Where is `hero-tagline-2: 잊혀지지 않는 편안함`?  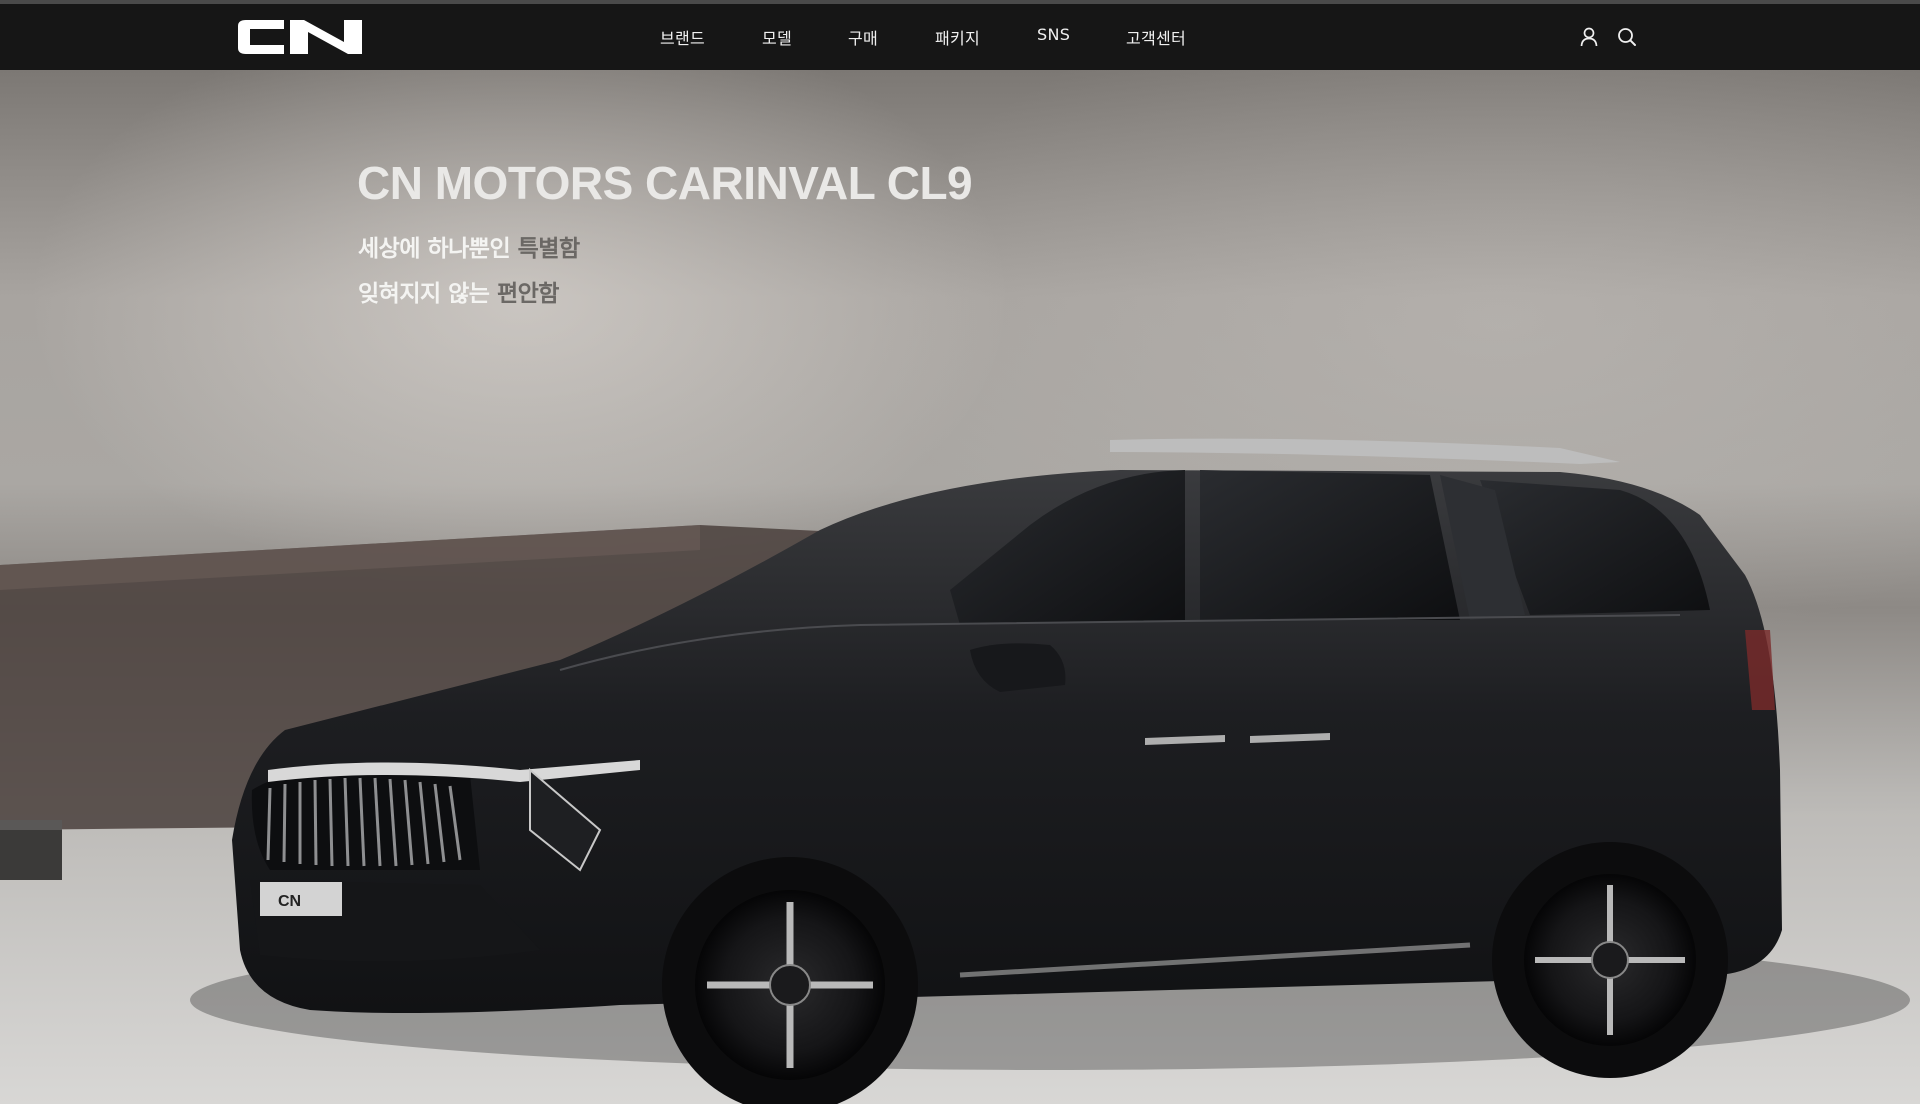 hero-tagline-2: 잊혀지지 않는 편안함 is located at coordinates (458, 291).